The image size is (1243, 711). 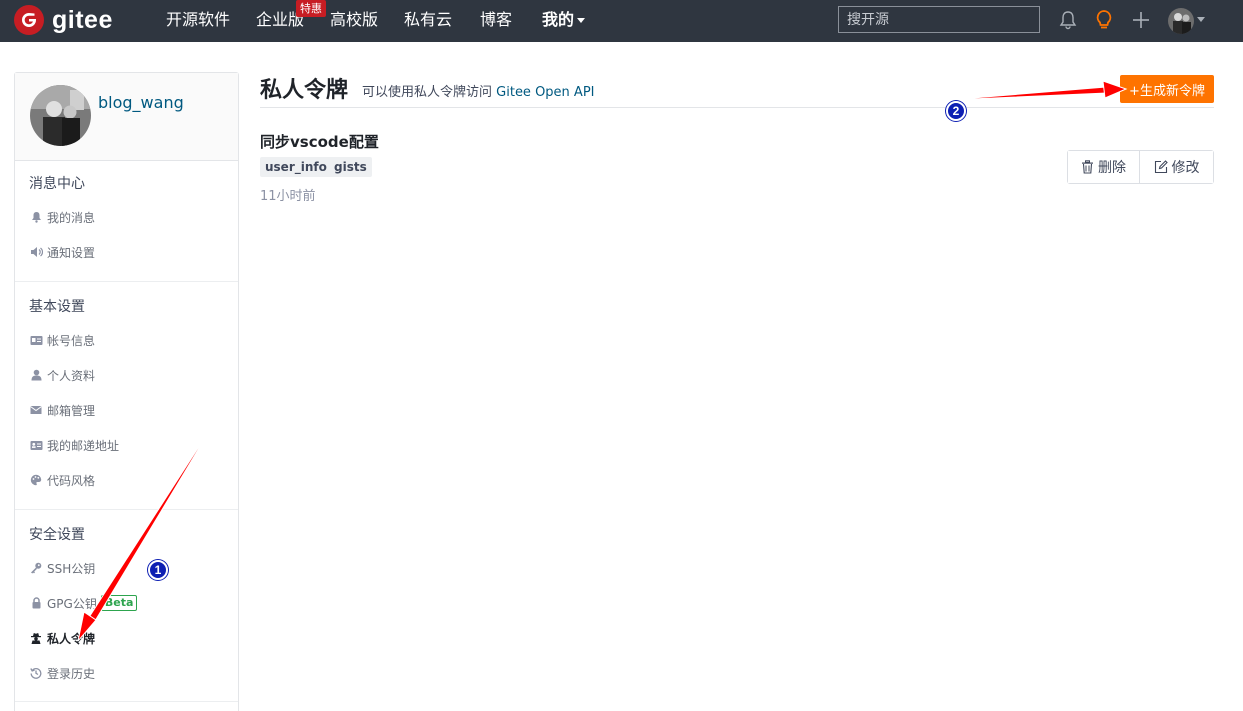 I want to click on sidebar-item-label: 个人资料, so click(x=71, y=375).